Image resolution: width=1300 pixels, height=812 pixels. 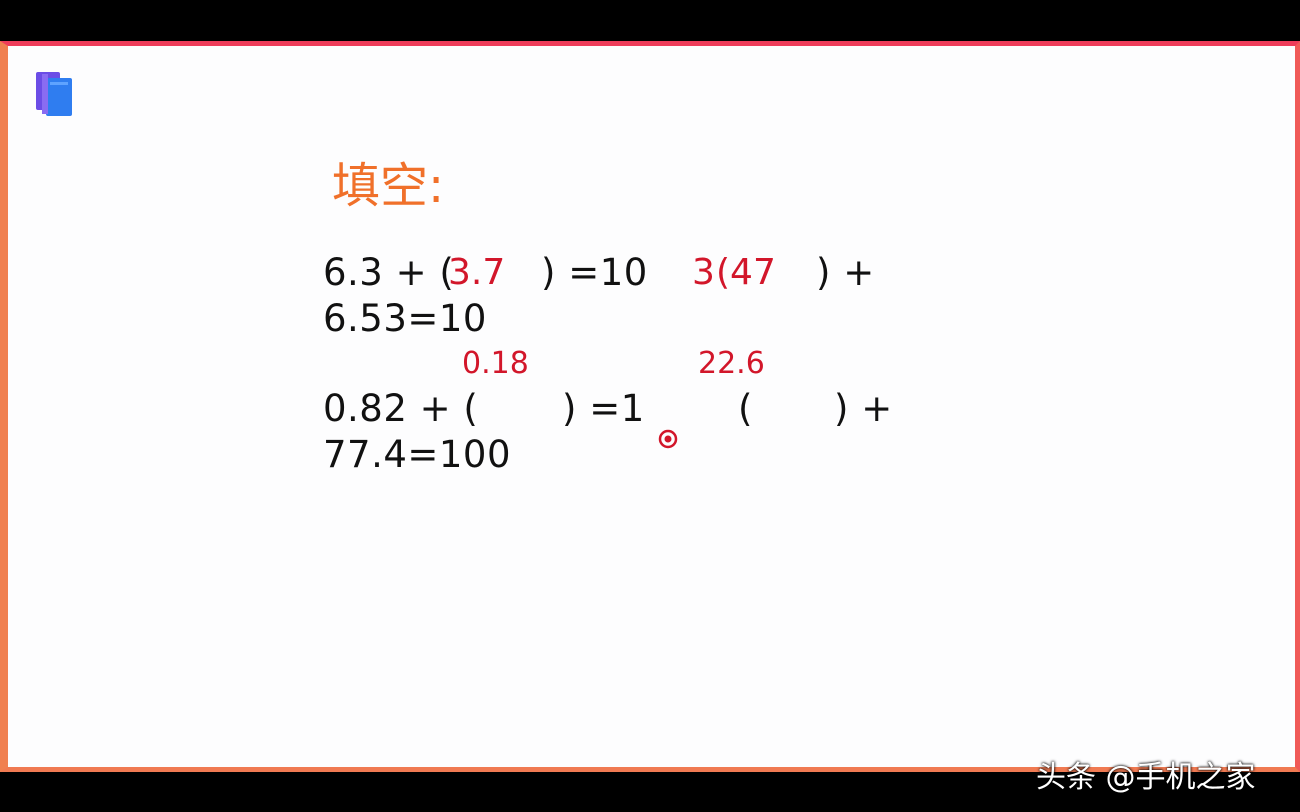 I want to click on answer-1: 3.7, so click(x=477, y=272).